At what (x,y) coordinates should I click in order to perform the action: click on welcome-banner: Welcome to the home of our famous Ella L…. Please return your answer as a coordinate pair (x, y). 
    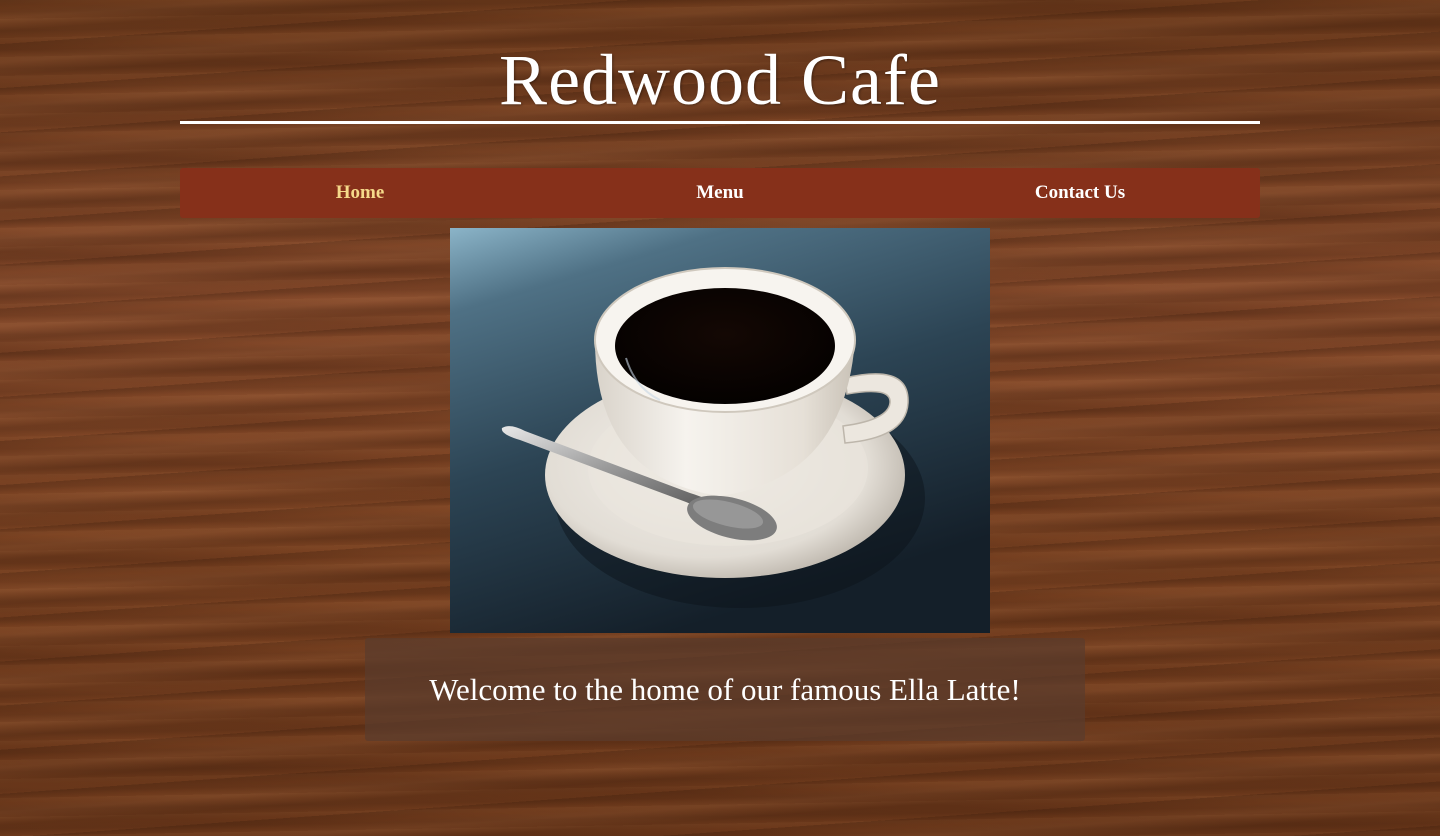
    Looking at the image, I should click on (725, 689).